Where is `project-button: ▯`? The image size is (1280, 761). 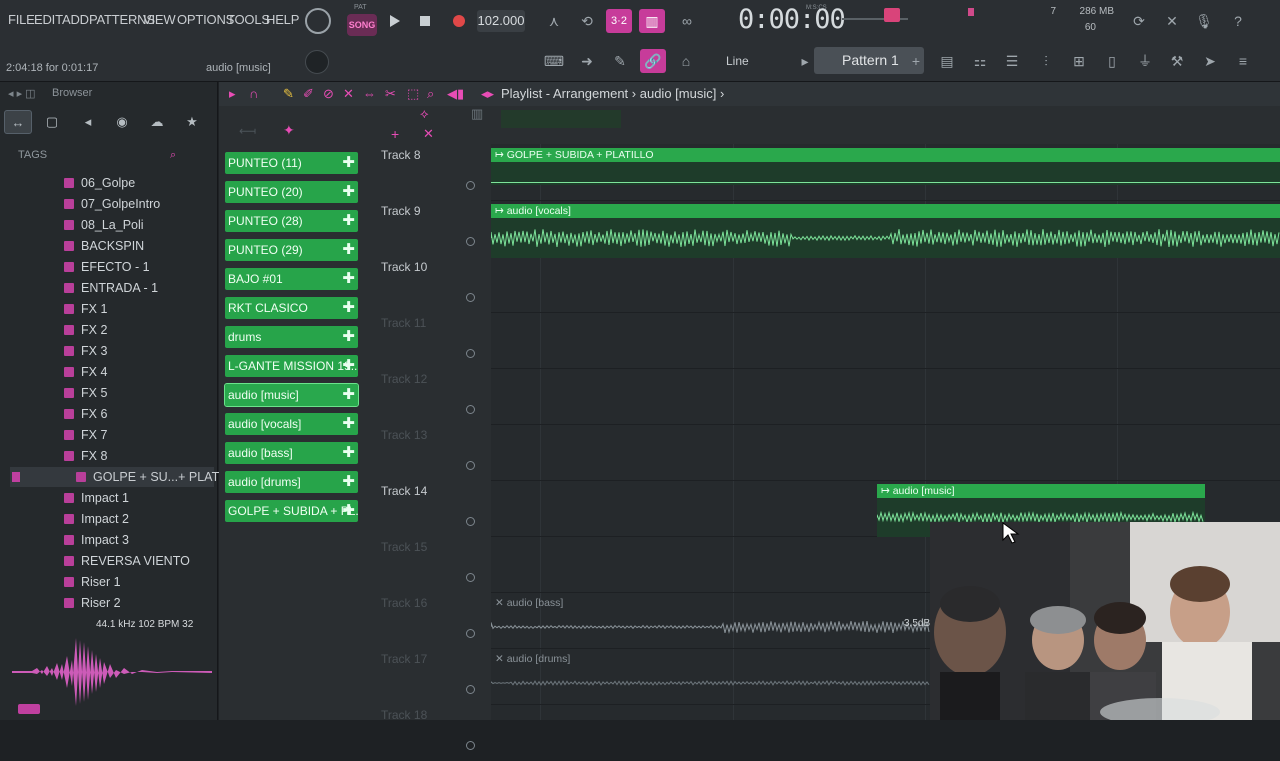
project-button: ▯ is located at coordinates (1112, 61).